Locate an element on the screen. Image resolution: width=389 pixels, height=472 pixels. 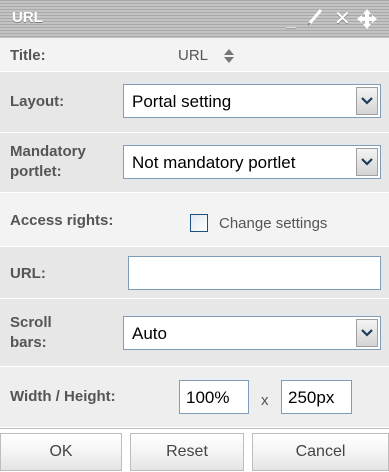
button-bar: OK Reset Cancel is located at coordinates (194, 450).